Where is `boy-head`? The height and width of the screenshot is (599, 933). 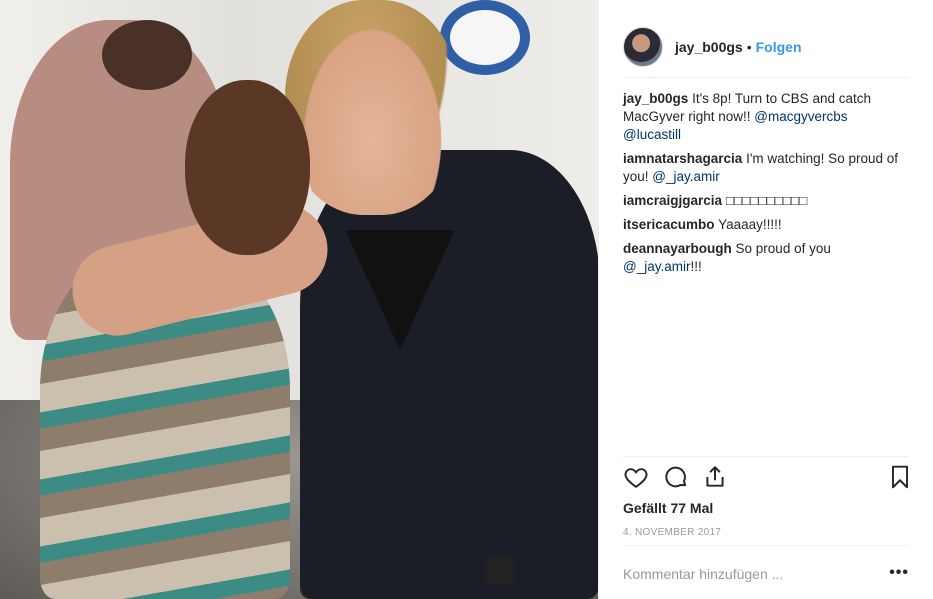
boy-head is located at coordinates (247, 167).